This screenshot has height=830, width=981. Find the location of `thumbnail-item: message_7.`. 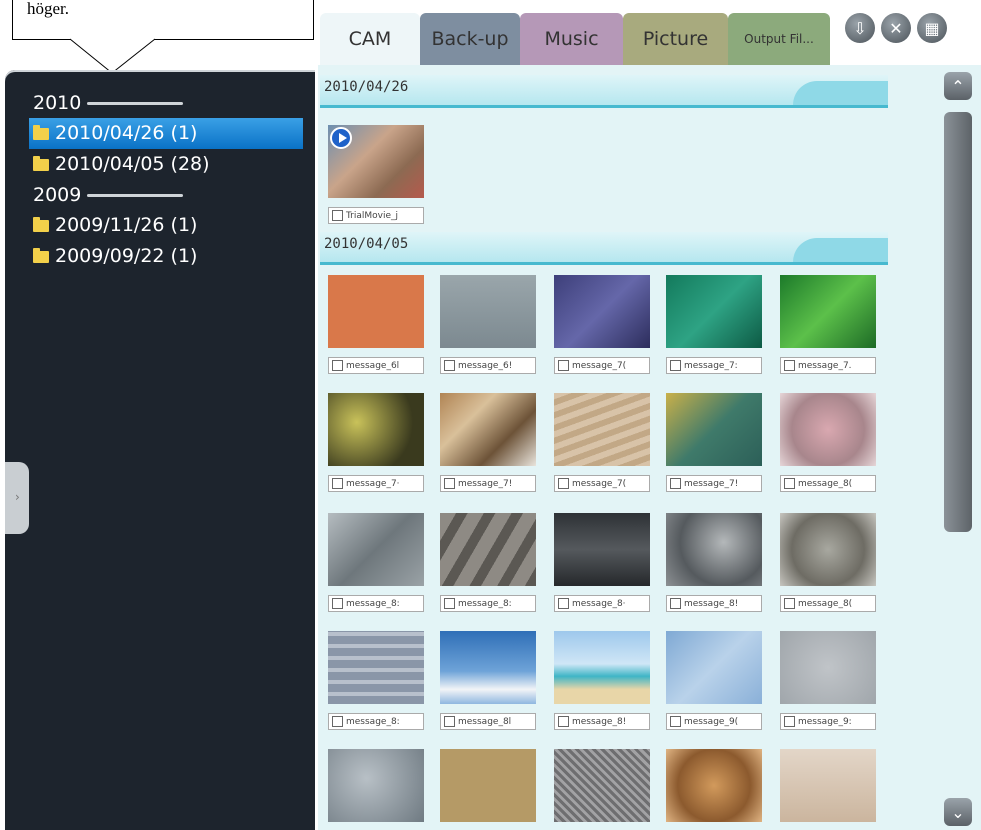

thumbnail-item: message_7. is located at coordinates (830, 324).